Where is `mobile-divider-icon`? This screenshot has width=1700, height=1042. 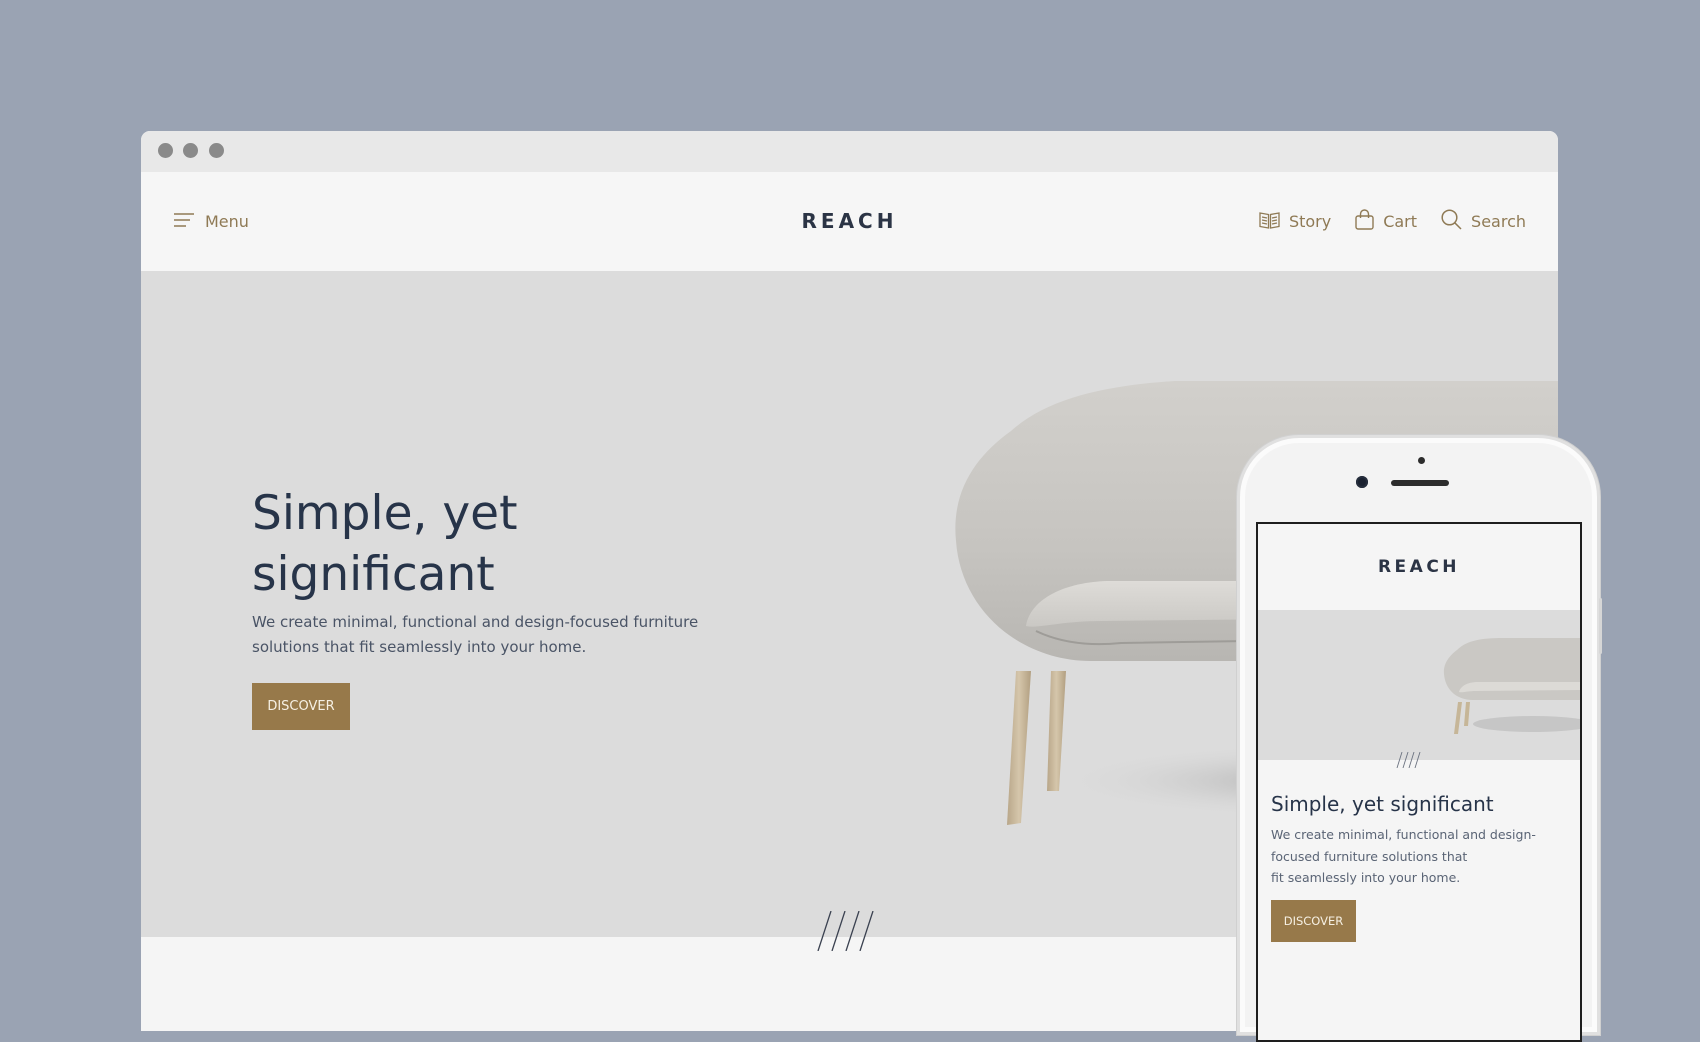
mobile-divider-icon is located at coordinates (1408, 760).